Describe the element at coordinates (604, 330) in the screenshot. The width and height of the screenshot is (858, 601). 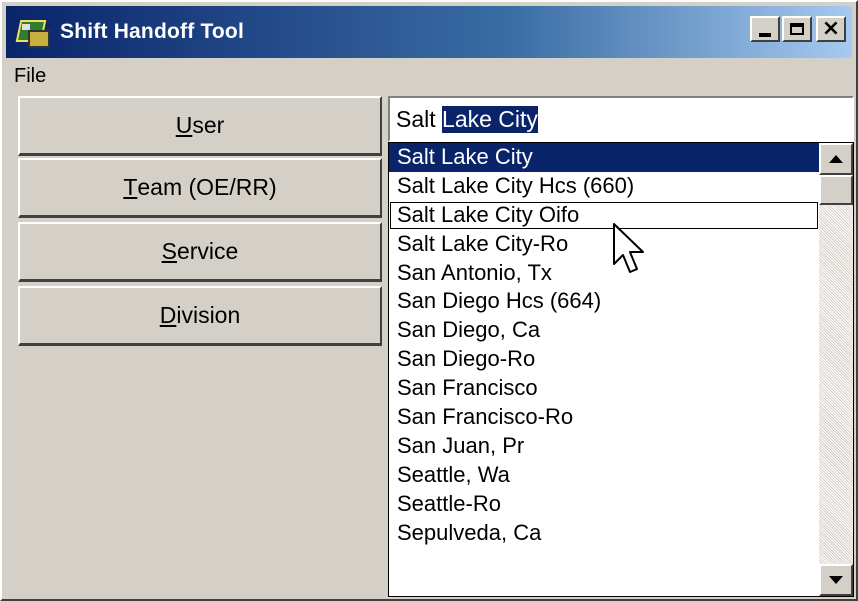
I see `list-item: San Diego, Ca` at that location.